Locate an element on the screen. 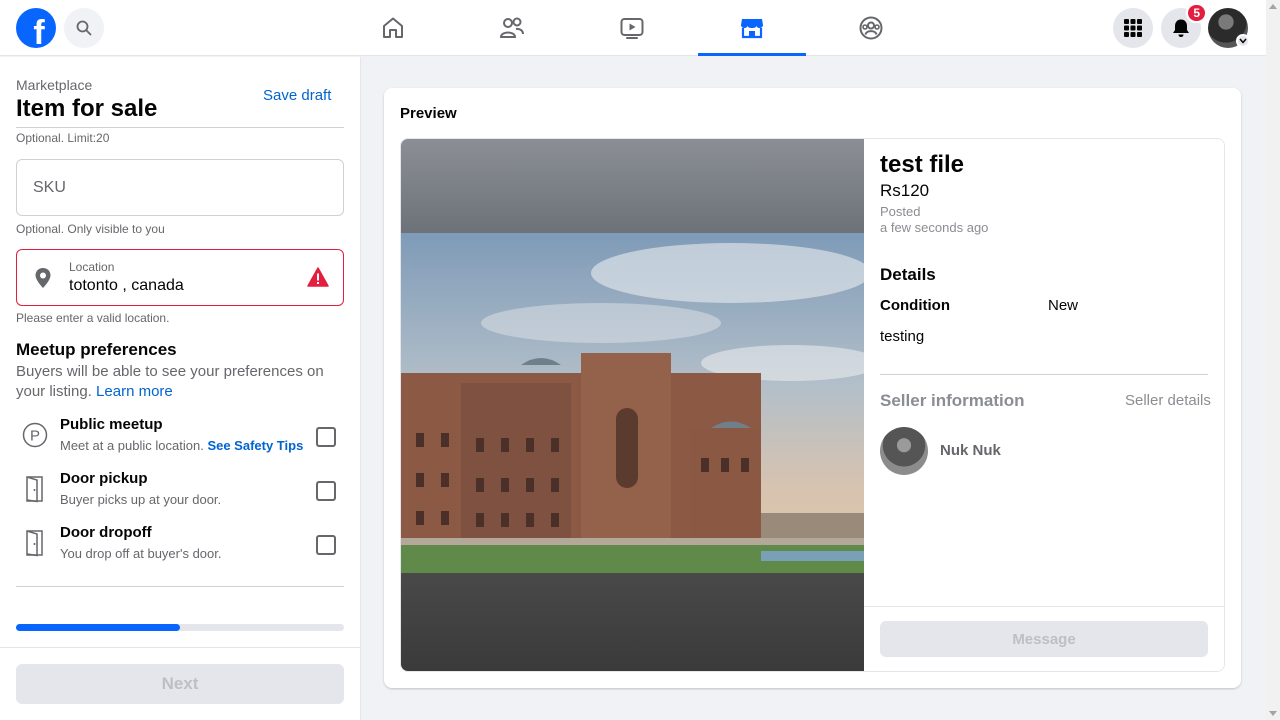 This screenshot has width=1280, height=720. chevron-down-icon is located at coordinates (1243, 41).